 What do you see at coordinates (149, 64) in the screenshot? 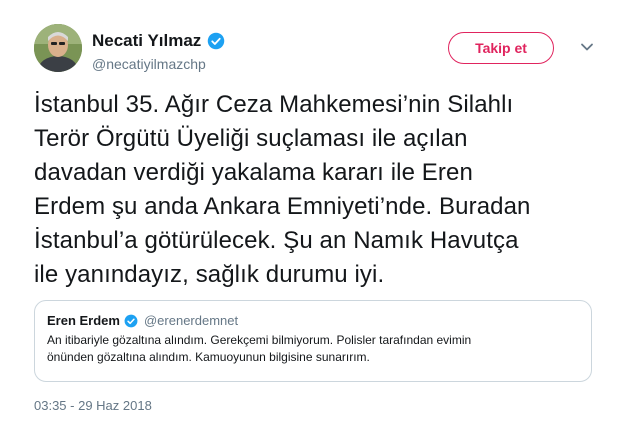
I see `author-handle: @necatiyilmazchp` at bounding box center [149, 64].